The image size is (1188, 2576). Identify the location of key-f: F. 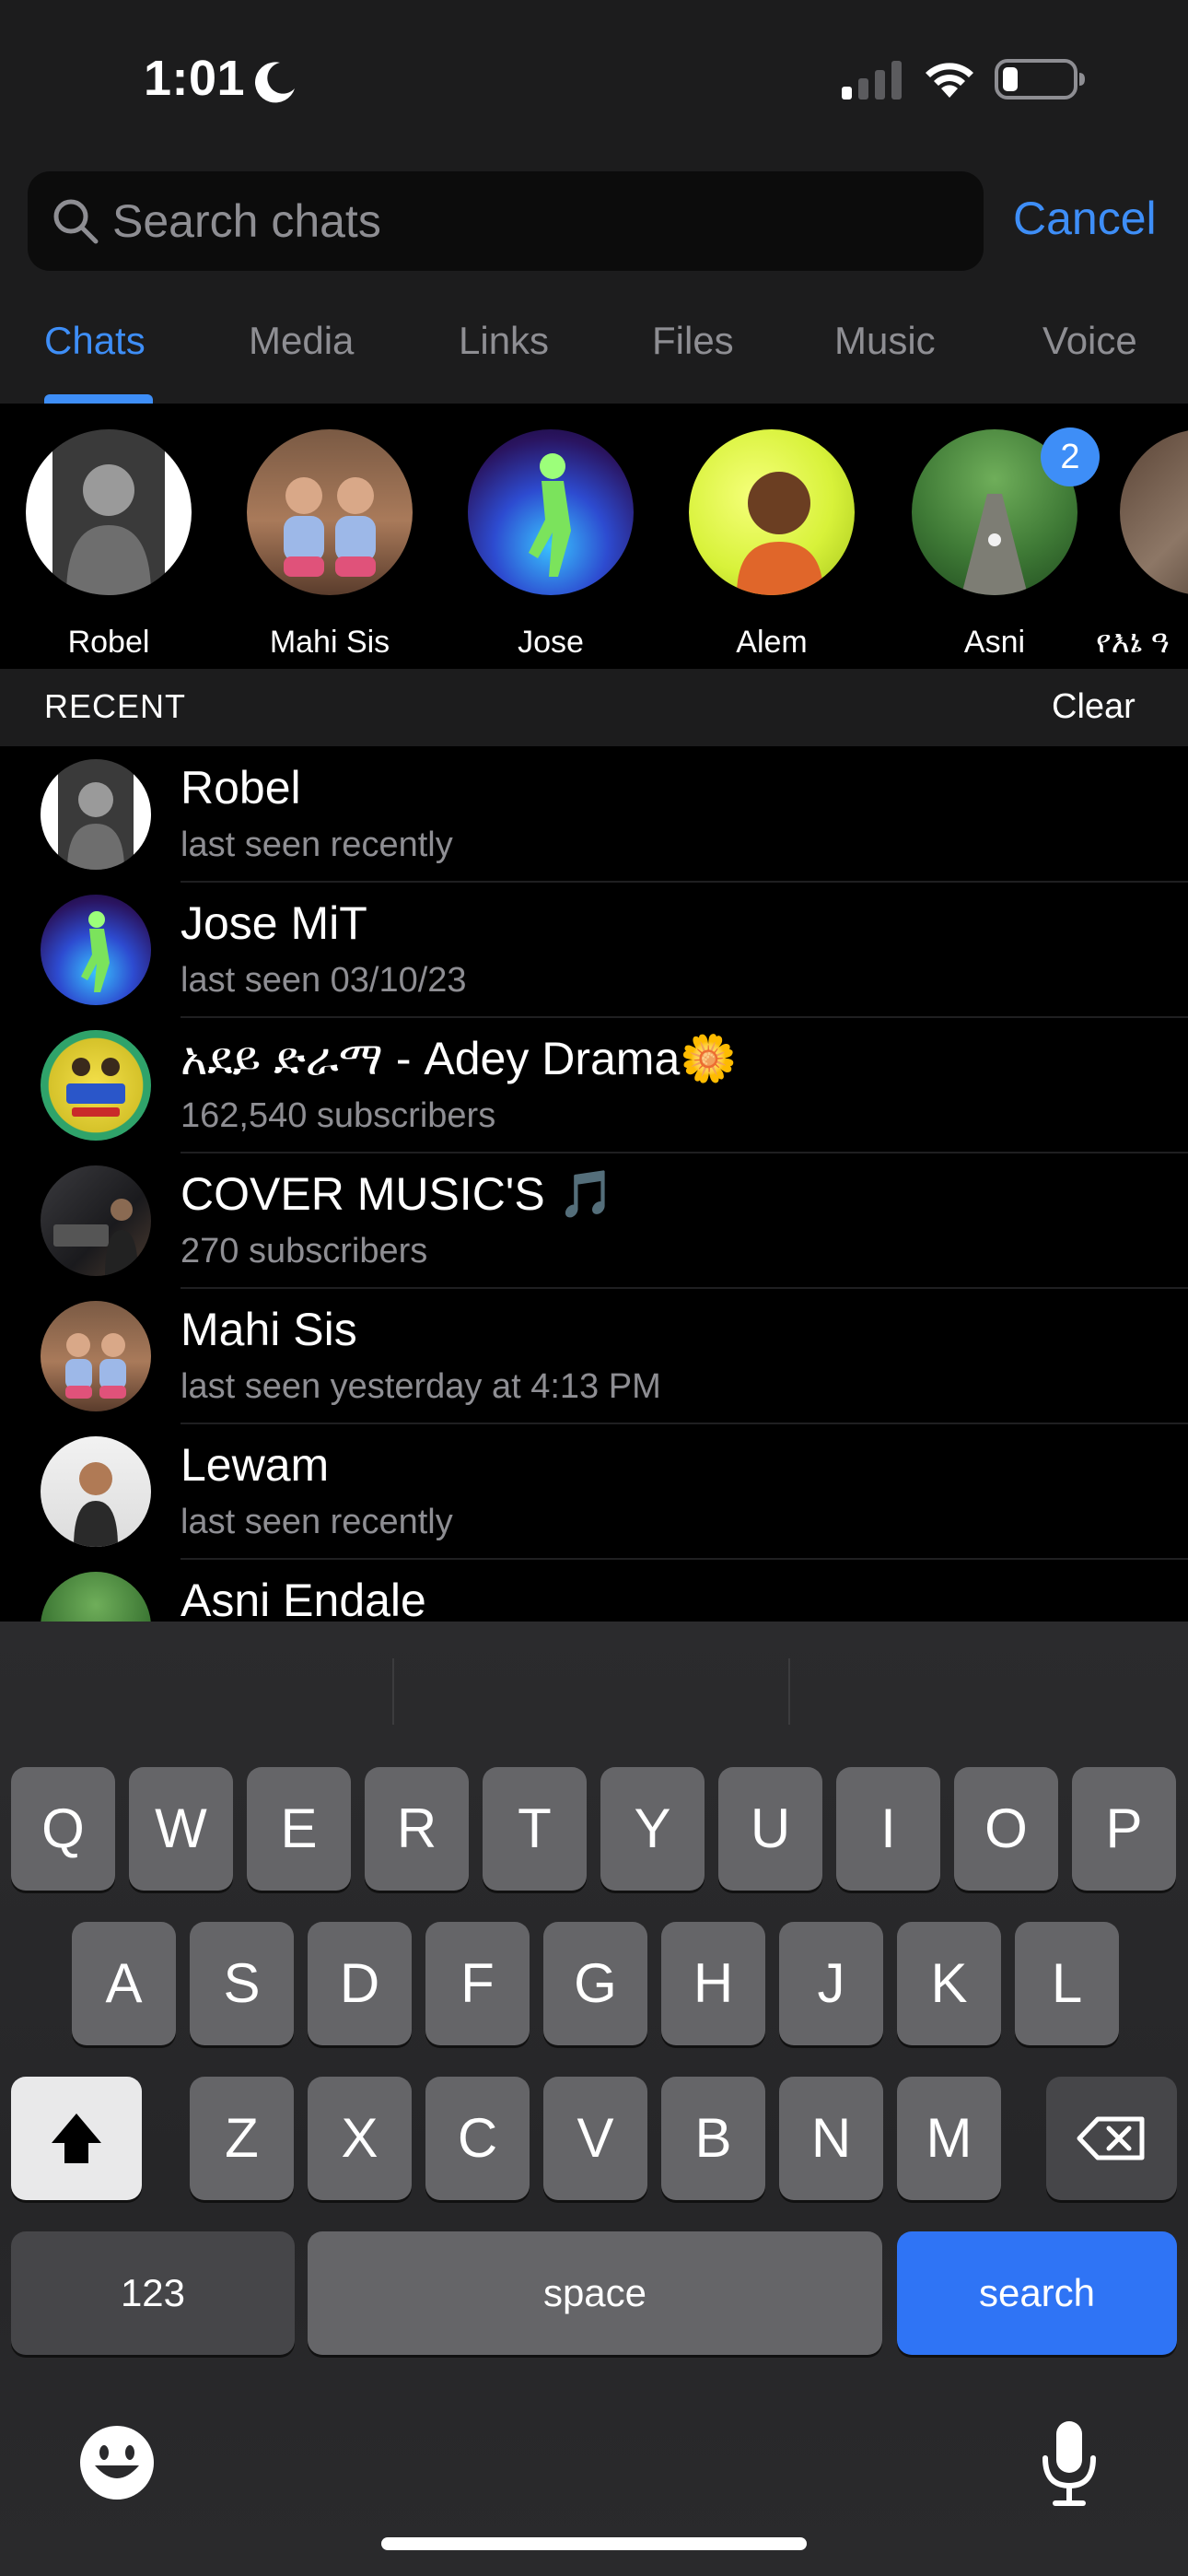
(477, 1983).